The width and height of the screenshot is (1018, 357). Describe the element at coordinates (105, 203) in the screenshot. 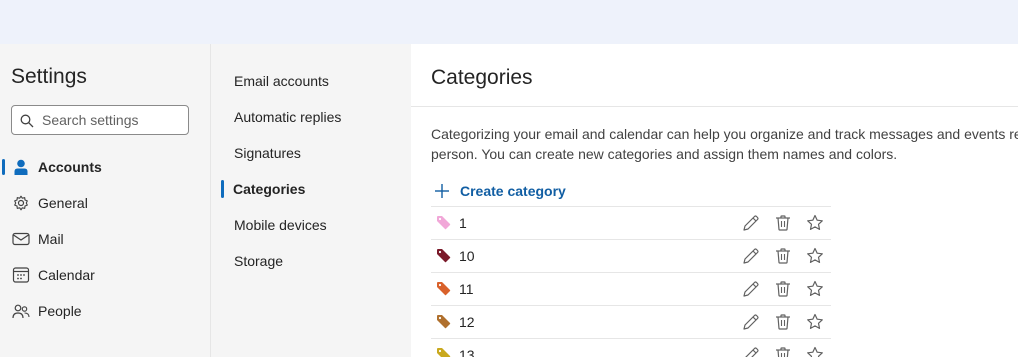

I see `nav-item-general: General` at that location.